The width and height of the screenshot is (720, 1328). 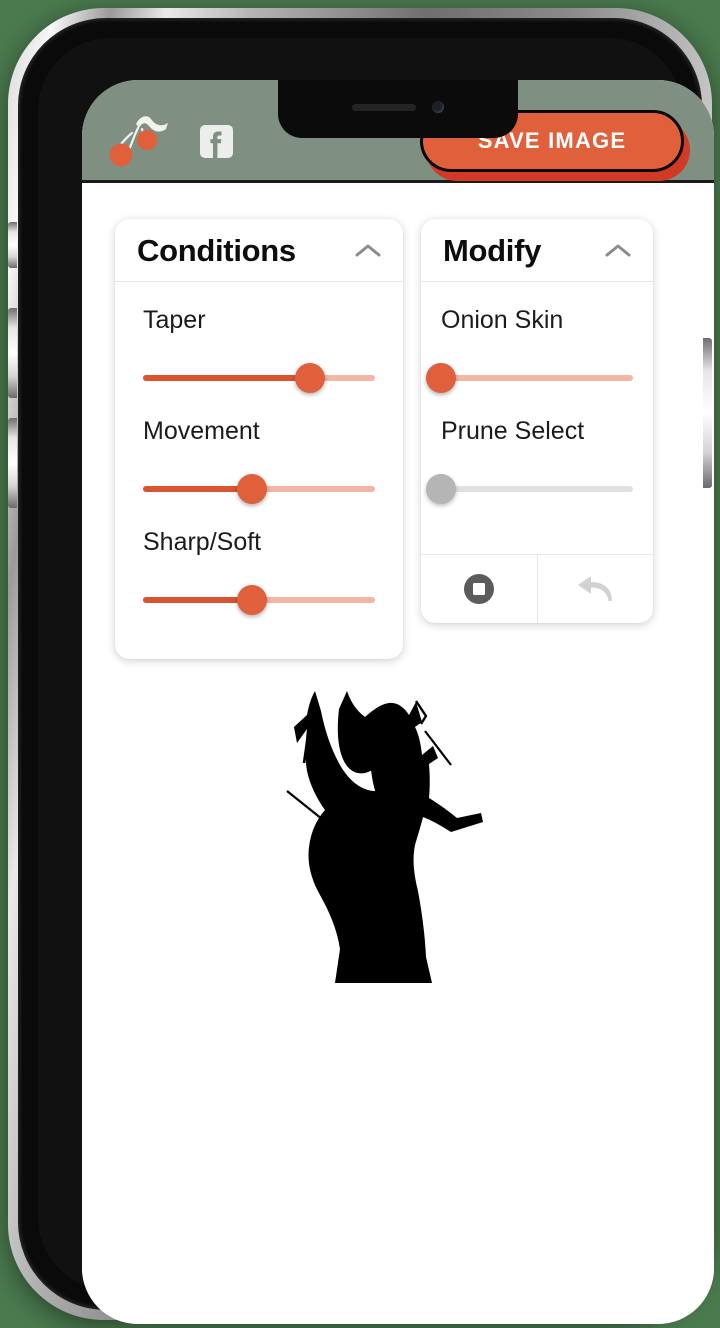 I want to click on slider-onion-skin, so click(x=529, y=378).